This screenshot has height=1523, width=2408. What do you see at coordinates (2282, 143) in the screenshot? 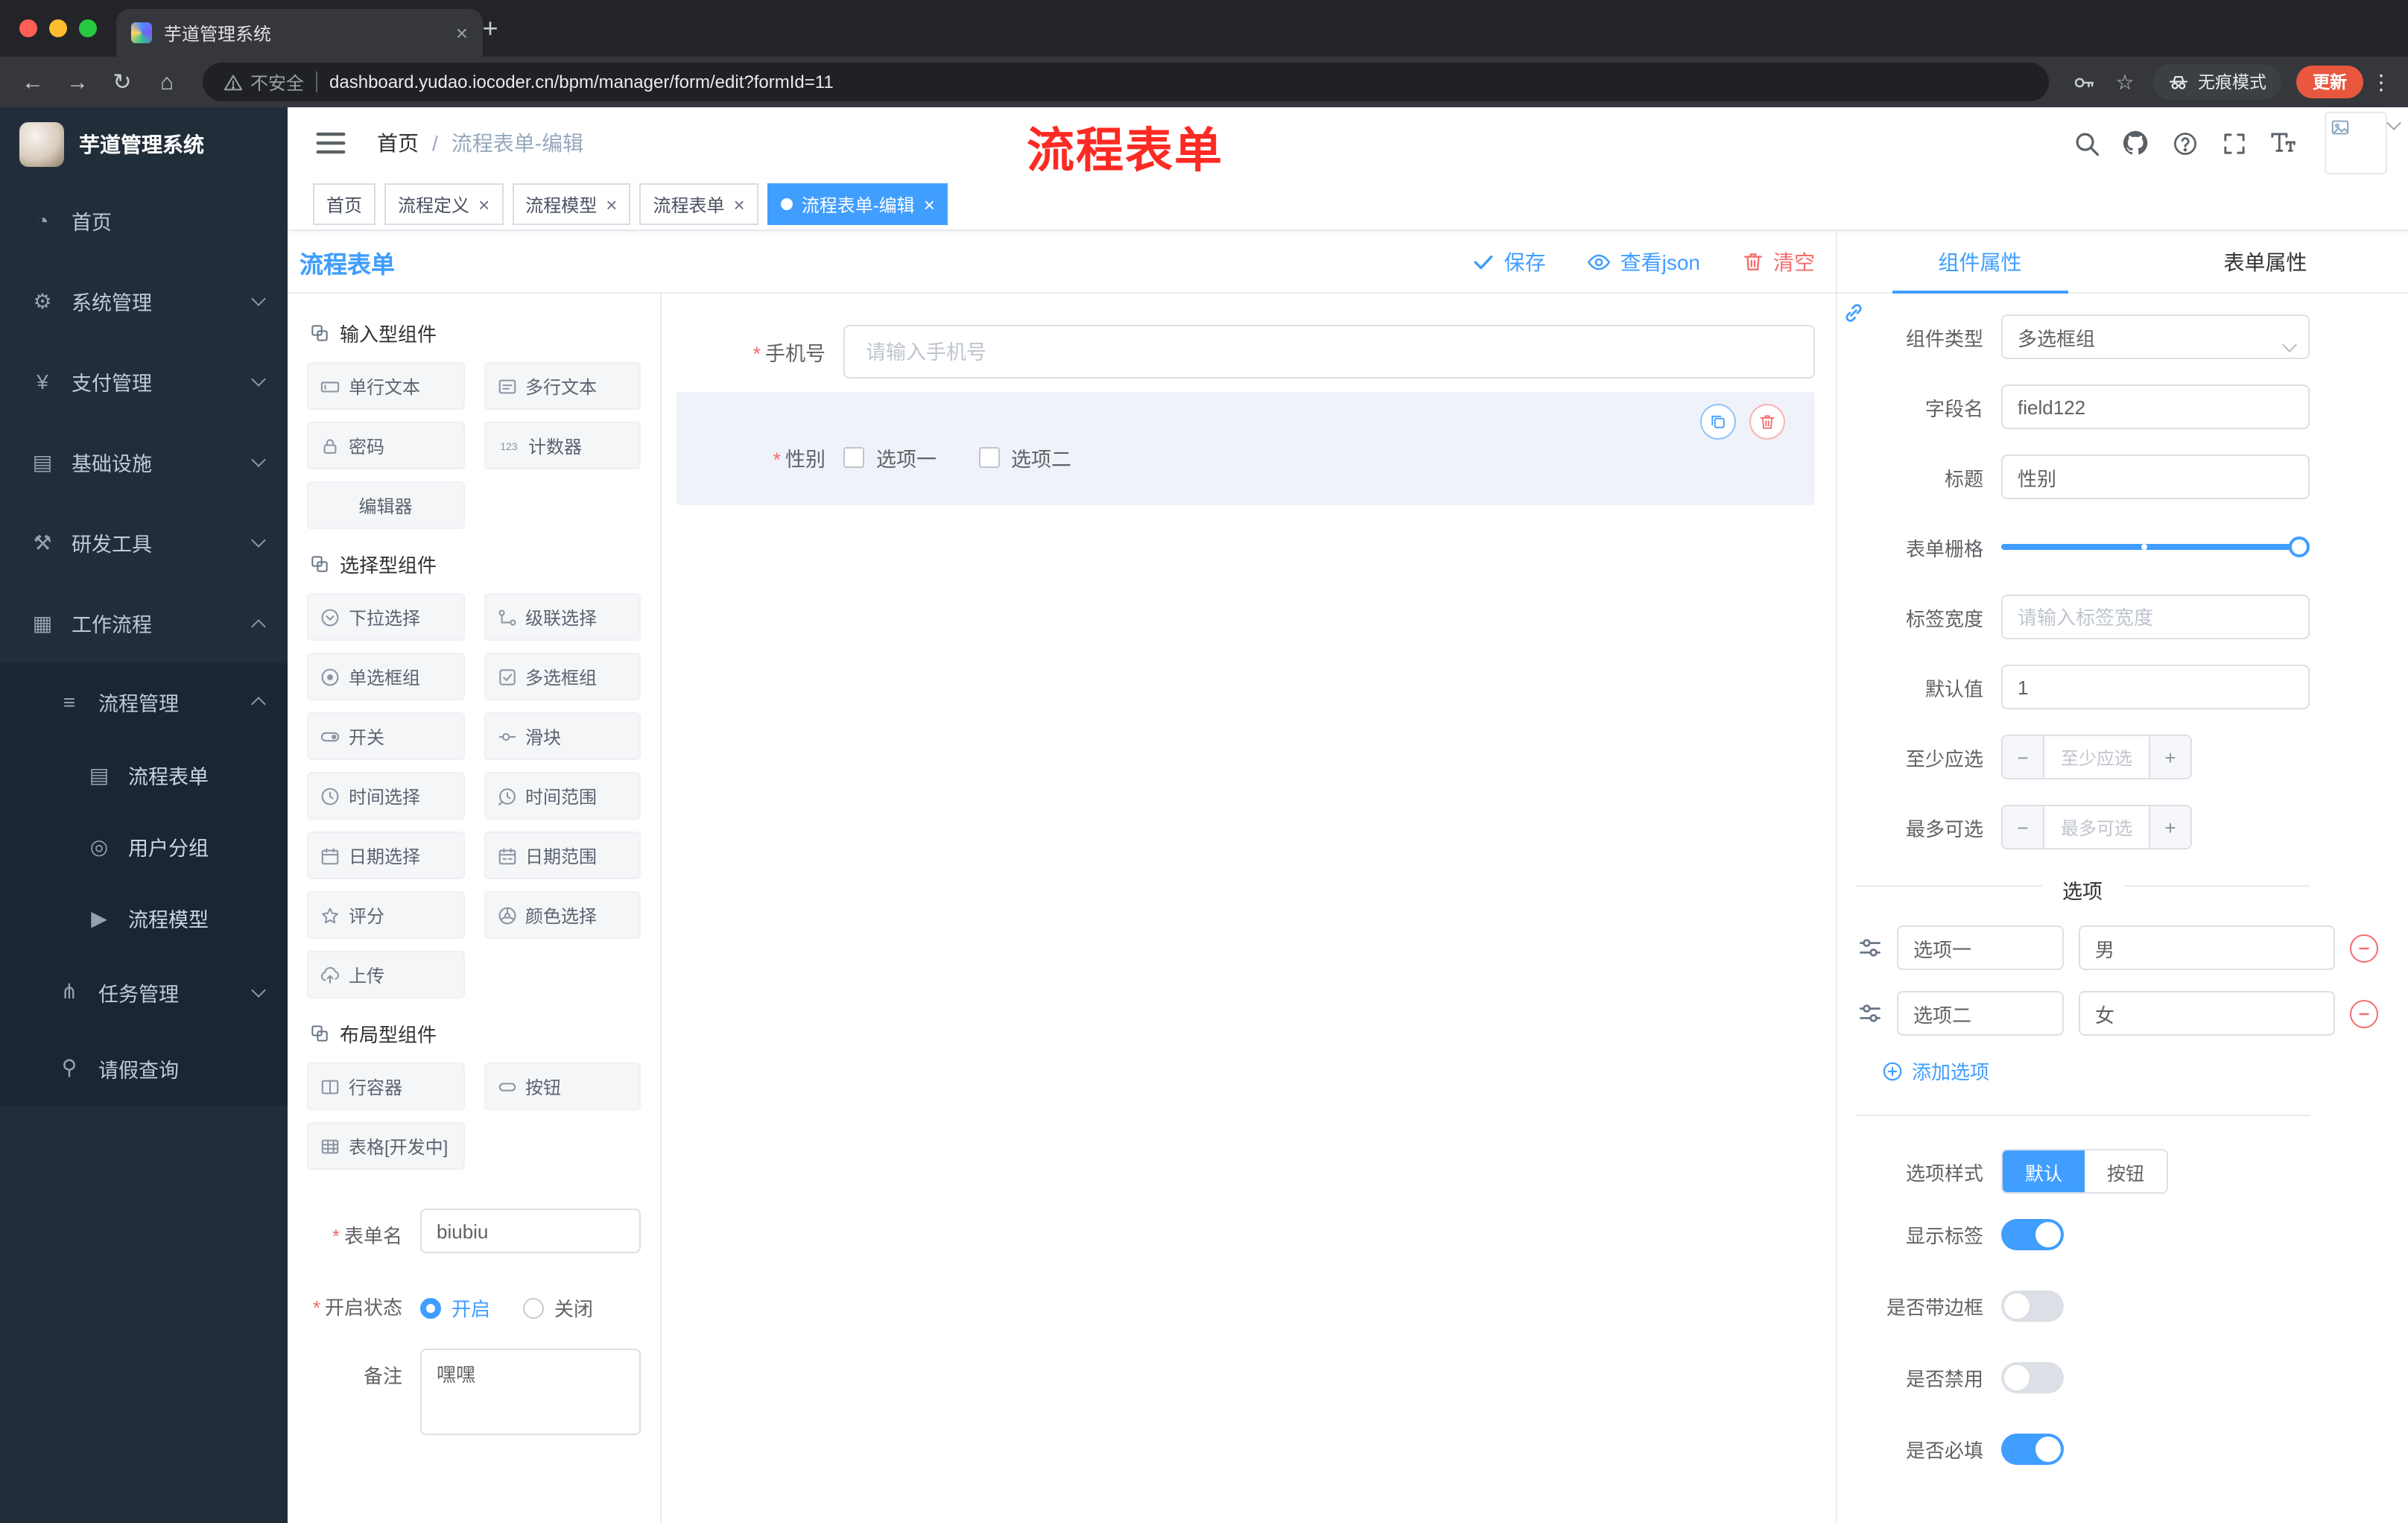
I see `font-size-icon` at bounding box center [2282, 143].